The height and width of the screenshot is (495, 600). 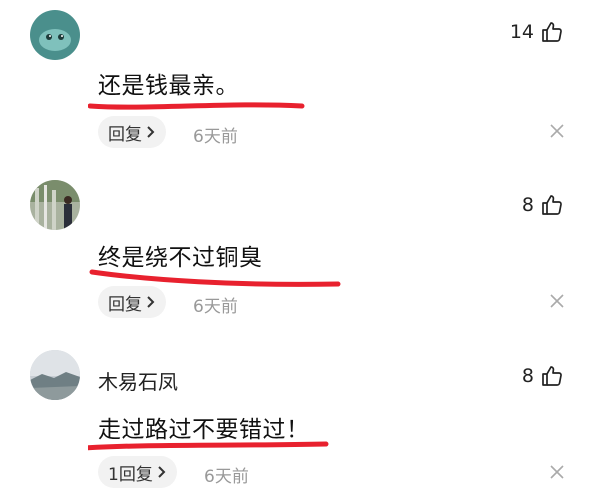 I want to click on reply-label: 1回复, so click(x=130, y=474).